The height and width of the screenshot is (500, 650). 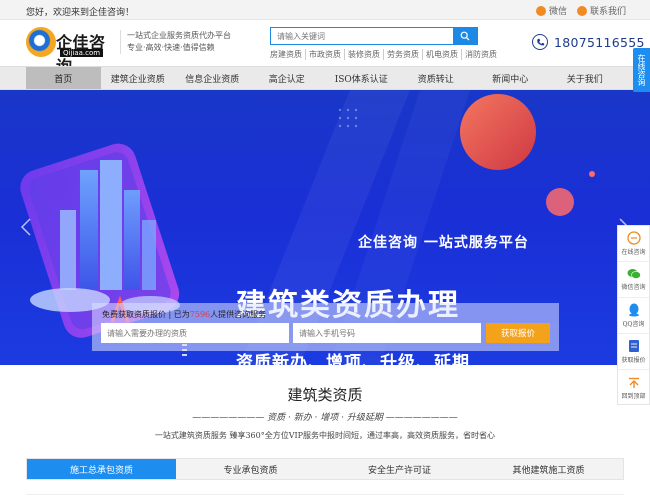 What do you see at coordinates (212, 78) in the screenshot?
I see `nav-item-information: 信息企业资质` at bounding box center [212, 78].